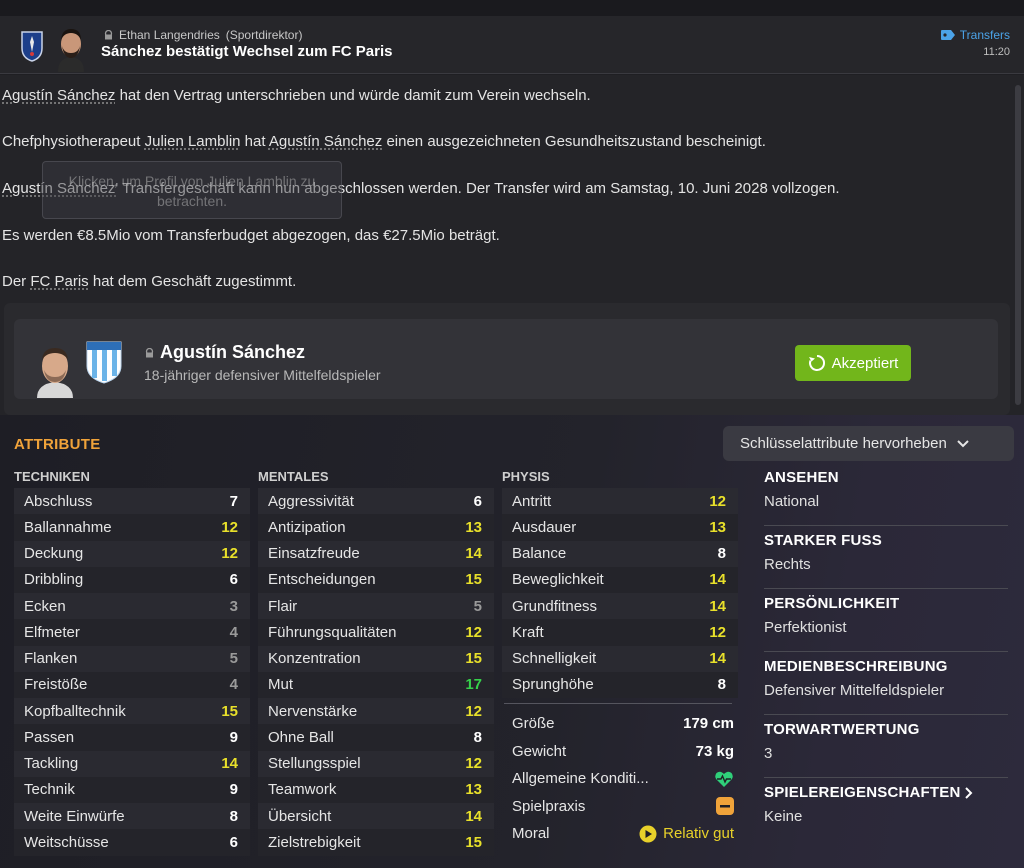 The image size is (1024, 868). Describe the element at coordinates (620, 658) in the screenshot. I see `attribute-row: Schnelligkeit 14` at that location.